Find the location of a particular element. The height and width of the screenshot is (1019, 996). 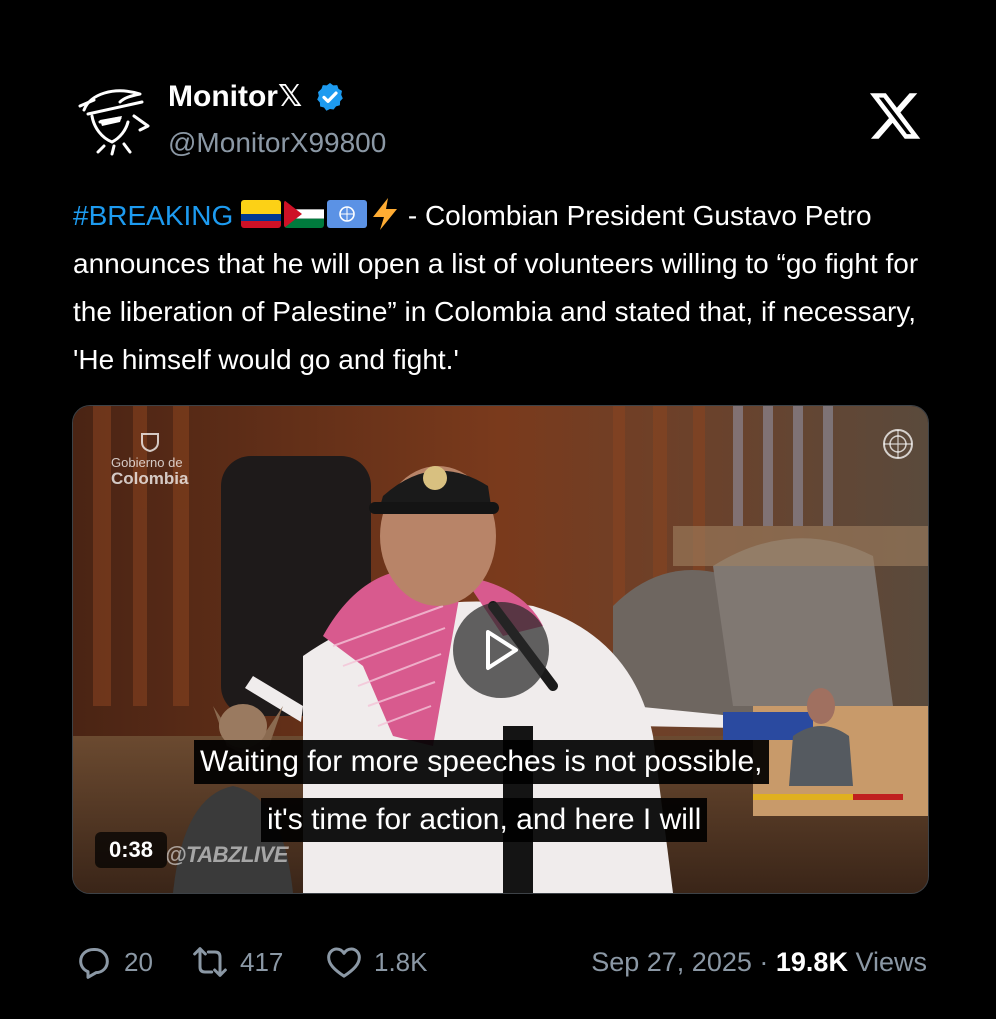

verified-badge-icon is located at coordinates (330, 97).